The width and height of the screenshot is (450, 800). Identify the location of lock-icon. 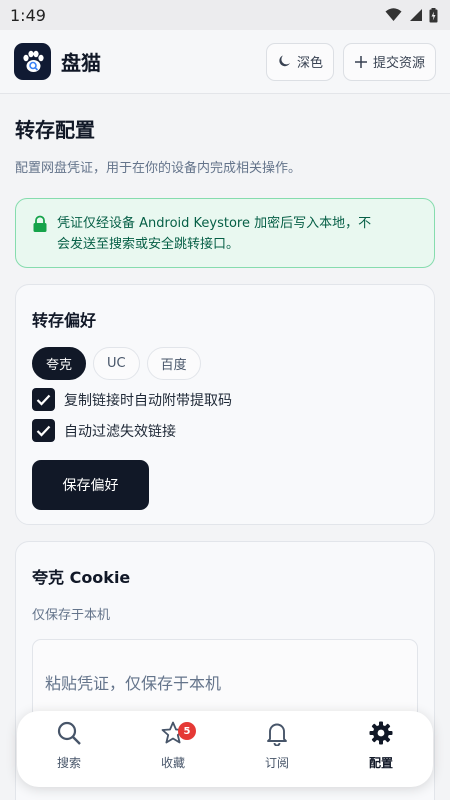
(40, 223).